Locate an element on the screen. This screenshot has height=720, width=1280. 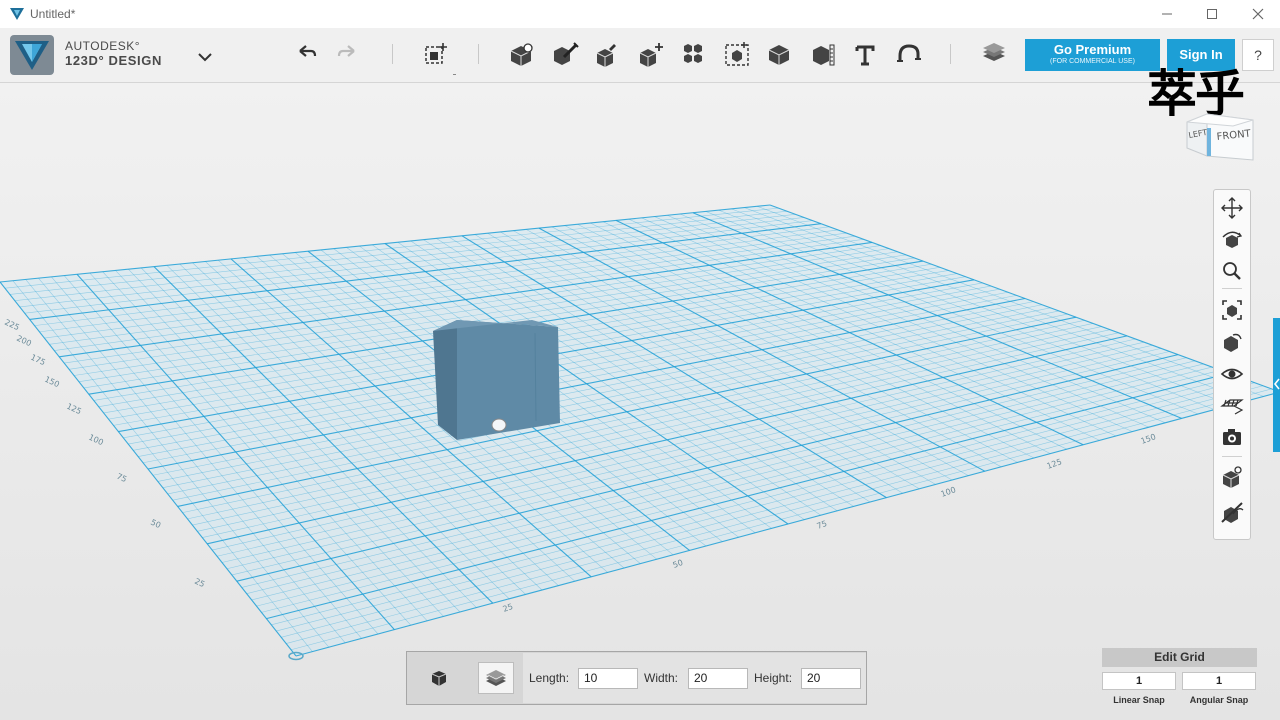
grid-axis-label: 175 is located at coordinates (38, 360).